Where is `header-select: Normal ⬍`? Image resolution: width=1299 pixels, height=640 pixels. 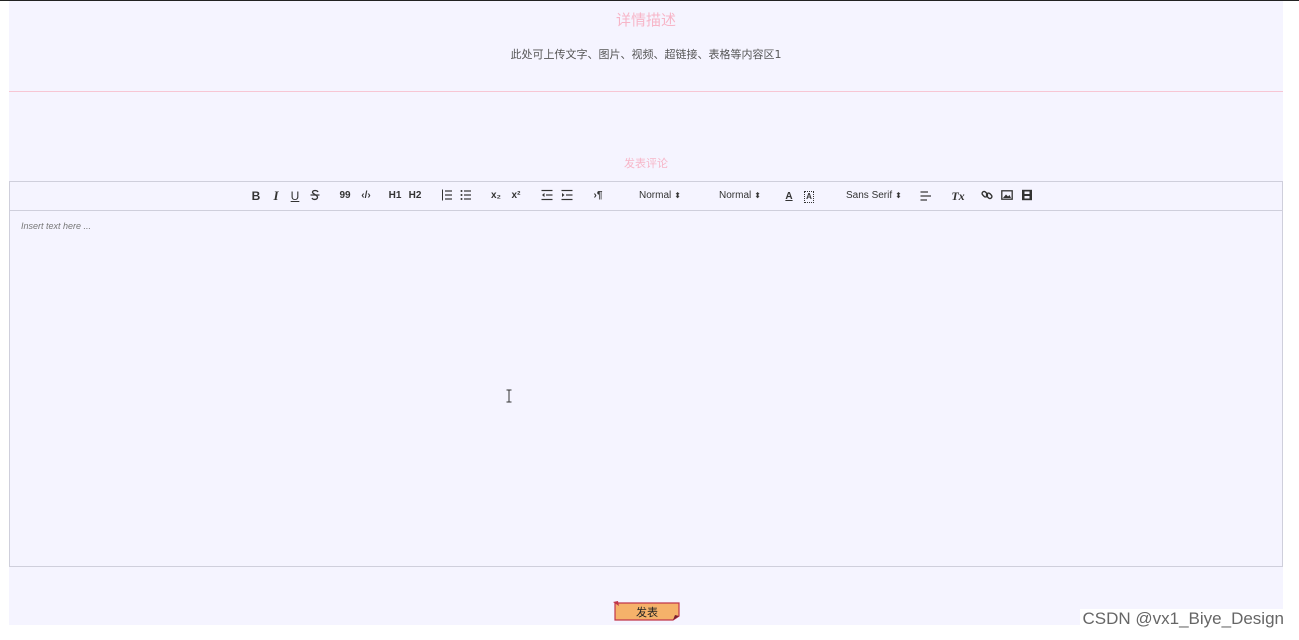
header-select: Normal ⬍ is located at coordinates (740, 196).